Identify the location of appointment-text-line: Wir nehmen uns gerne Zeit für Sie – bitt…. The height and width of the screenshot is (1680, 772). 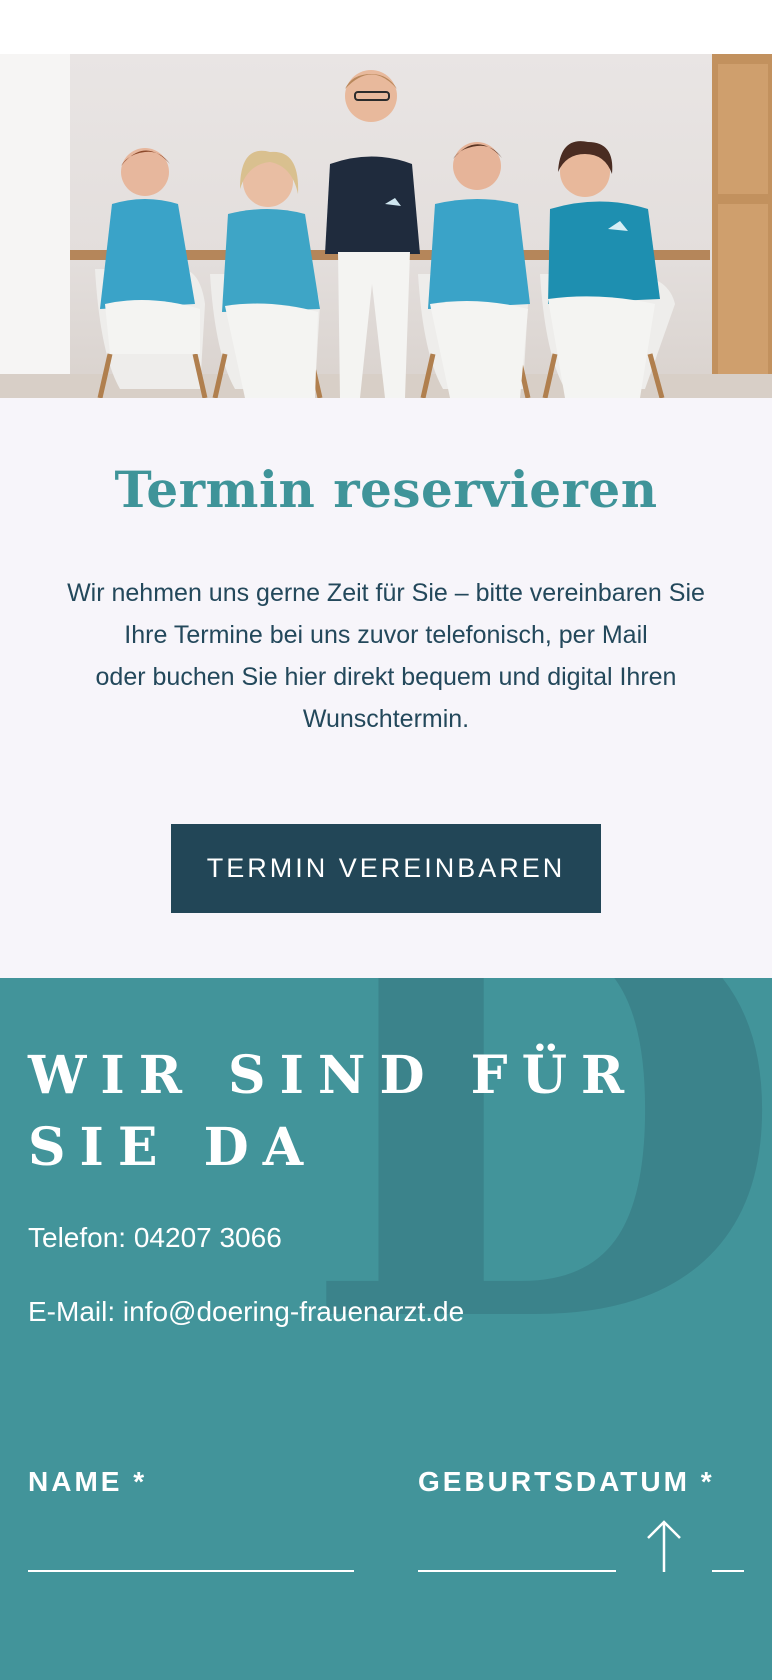
(386, 593).